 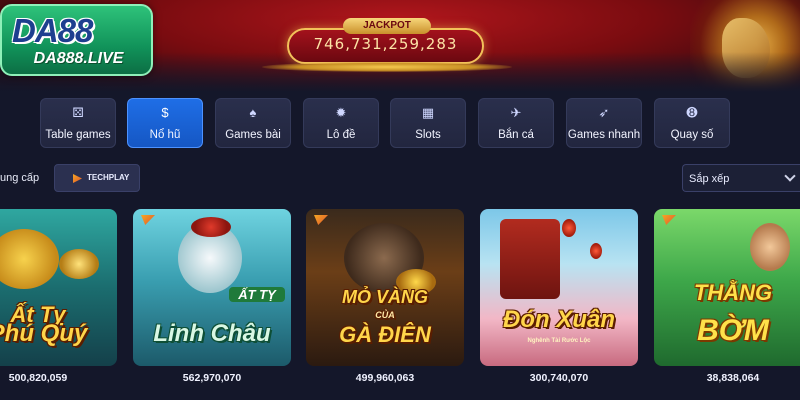 What do you see at coordinates (709, 179) in the screenshot?
I see `sort-label: Sắp xếp` at bounding box center [709, 179].